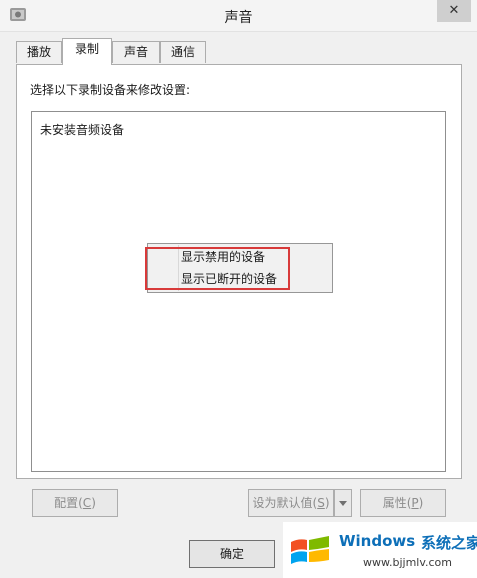 The image size is (477, 578). I want to click on highlight-annotation-box, so click(217, 268).